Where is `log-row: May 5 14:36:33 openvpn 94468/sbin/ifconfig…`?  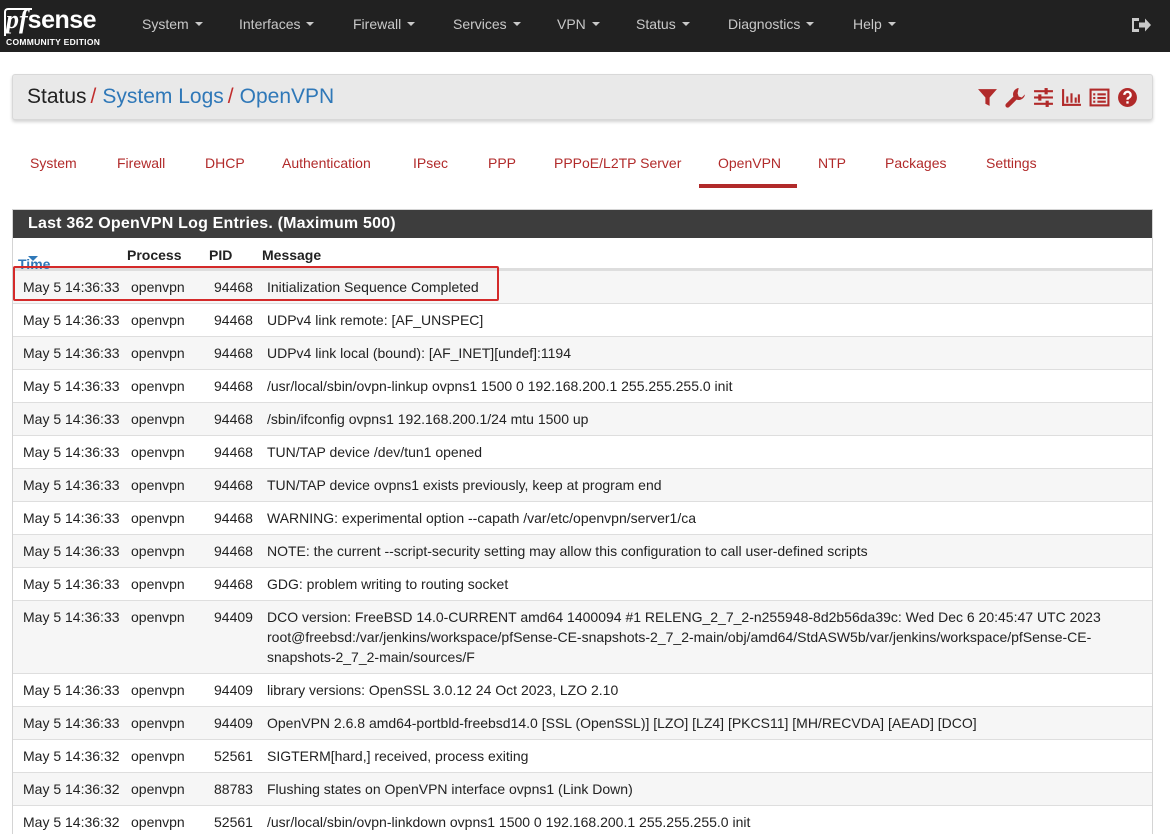 log-row: May 5 14:36:33 openvpn 94468/sbin/ifconfig… is located at coordinates (582, 418).